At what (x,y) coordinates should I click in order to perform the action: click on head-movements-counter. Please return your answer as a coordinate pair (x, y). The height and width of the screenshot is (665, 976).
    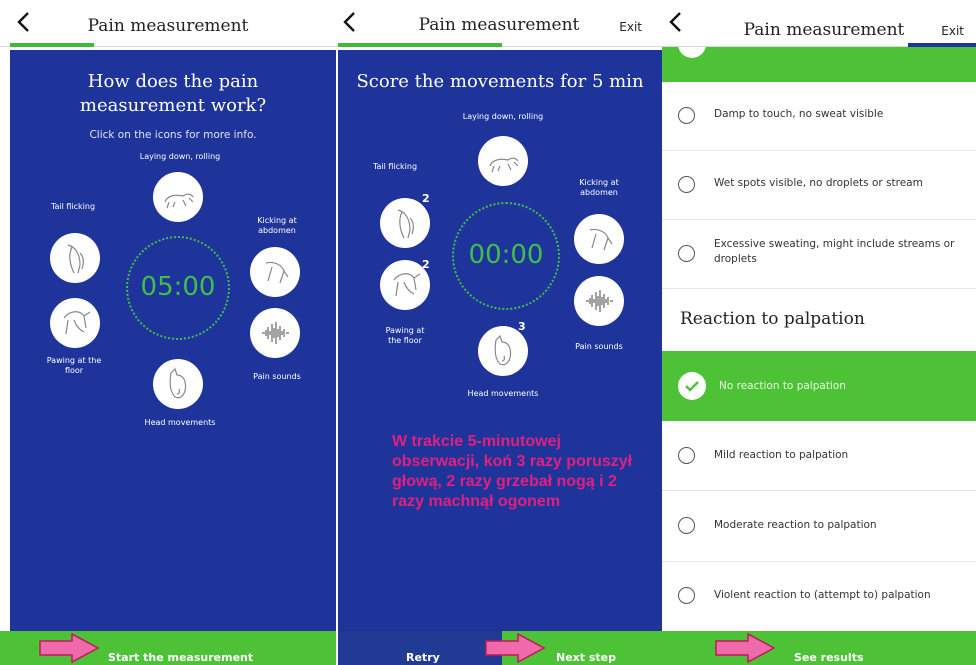
    Looking at the image, I should click on (503, 351).